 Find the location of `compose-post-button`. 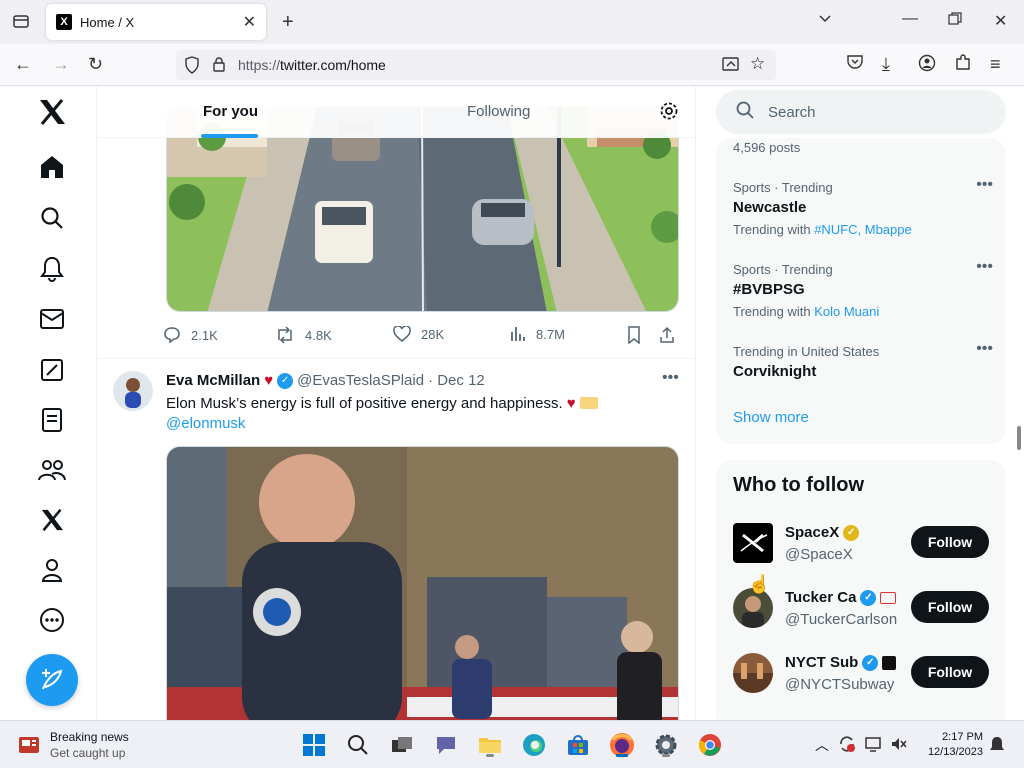

compose-post-button is located at coordinates (52, 680).